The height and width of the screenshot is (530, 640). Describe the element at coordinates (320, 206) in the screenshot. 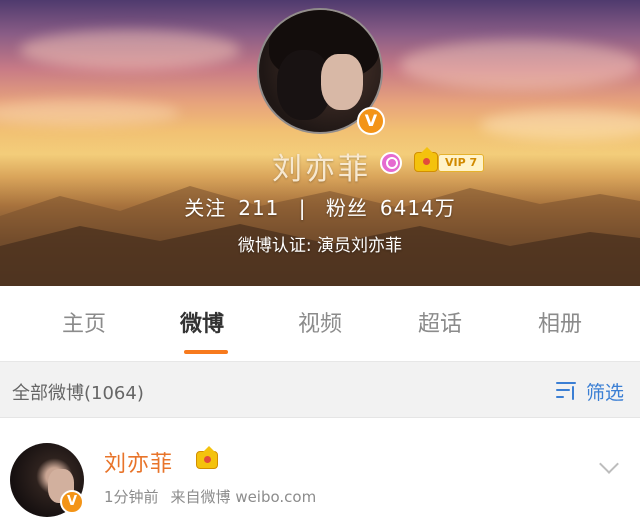

I see `profile-stats: 关注 211 | 粉丝 6414万` at that location.